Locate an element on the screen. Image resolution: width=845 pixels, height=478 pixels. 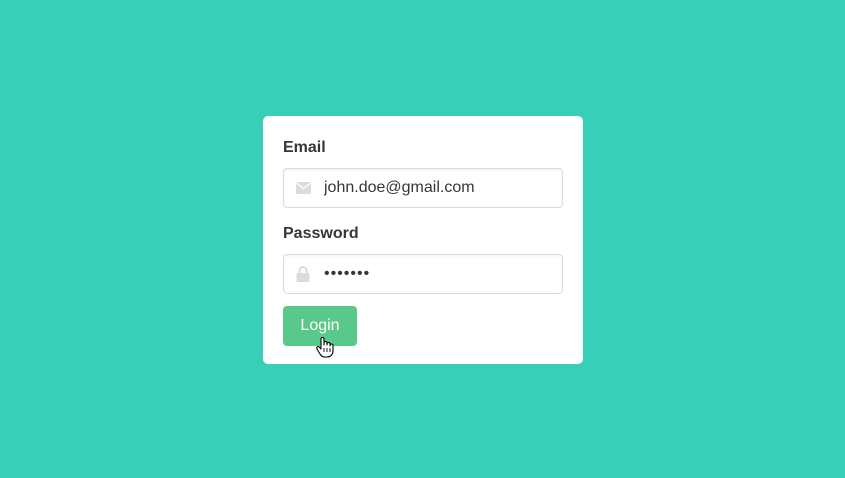
email-label: Email is located at coordinates (304, 147).